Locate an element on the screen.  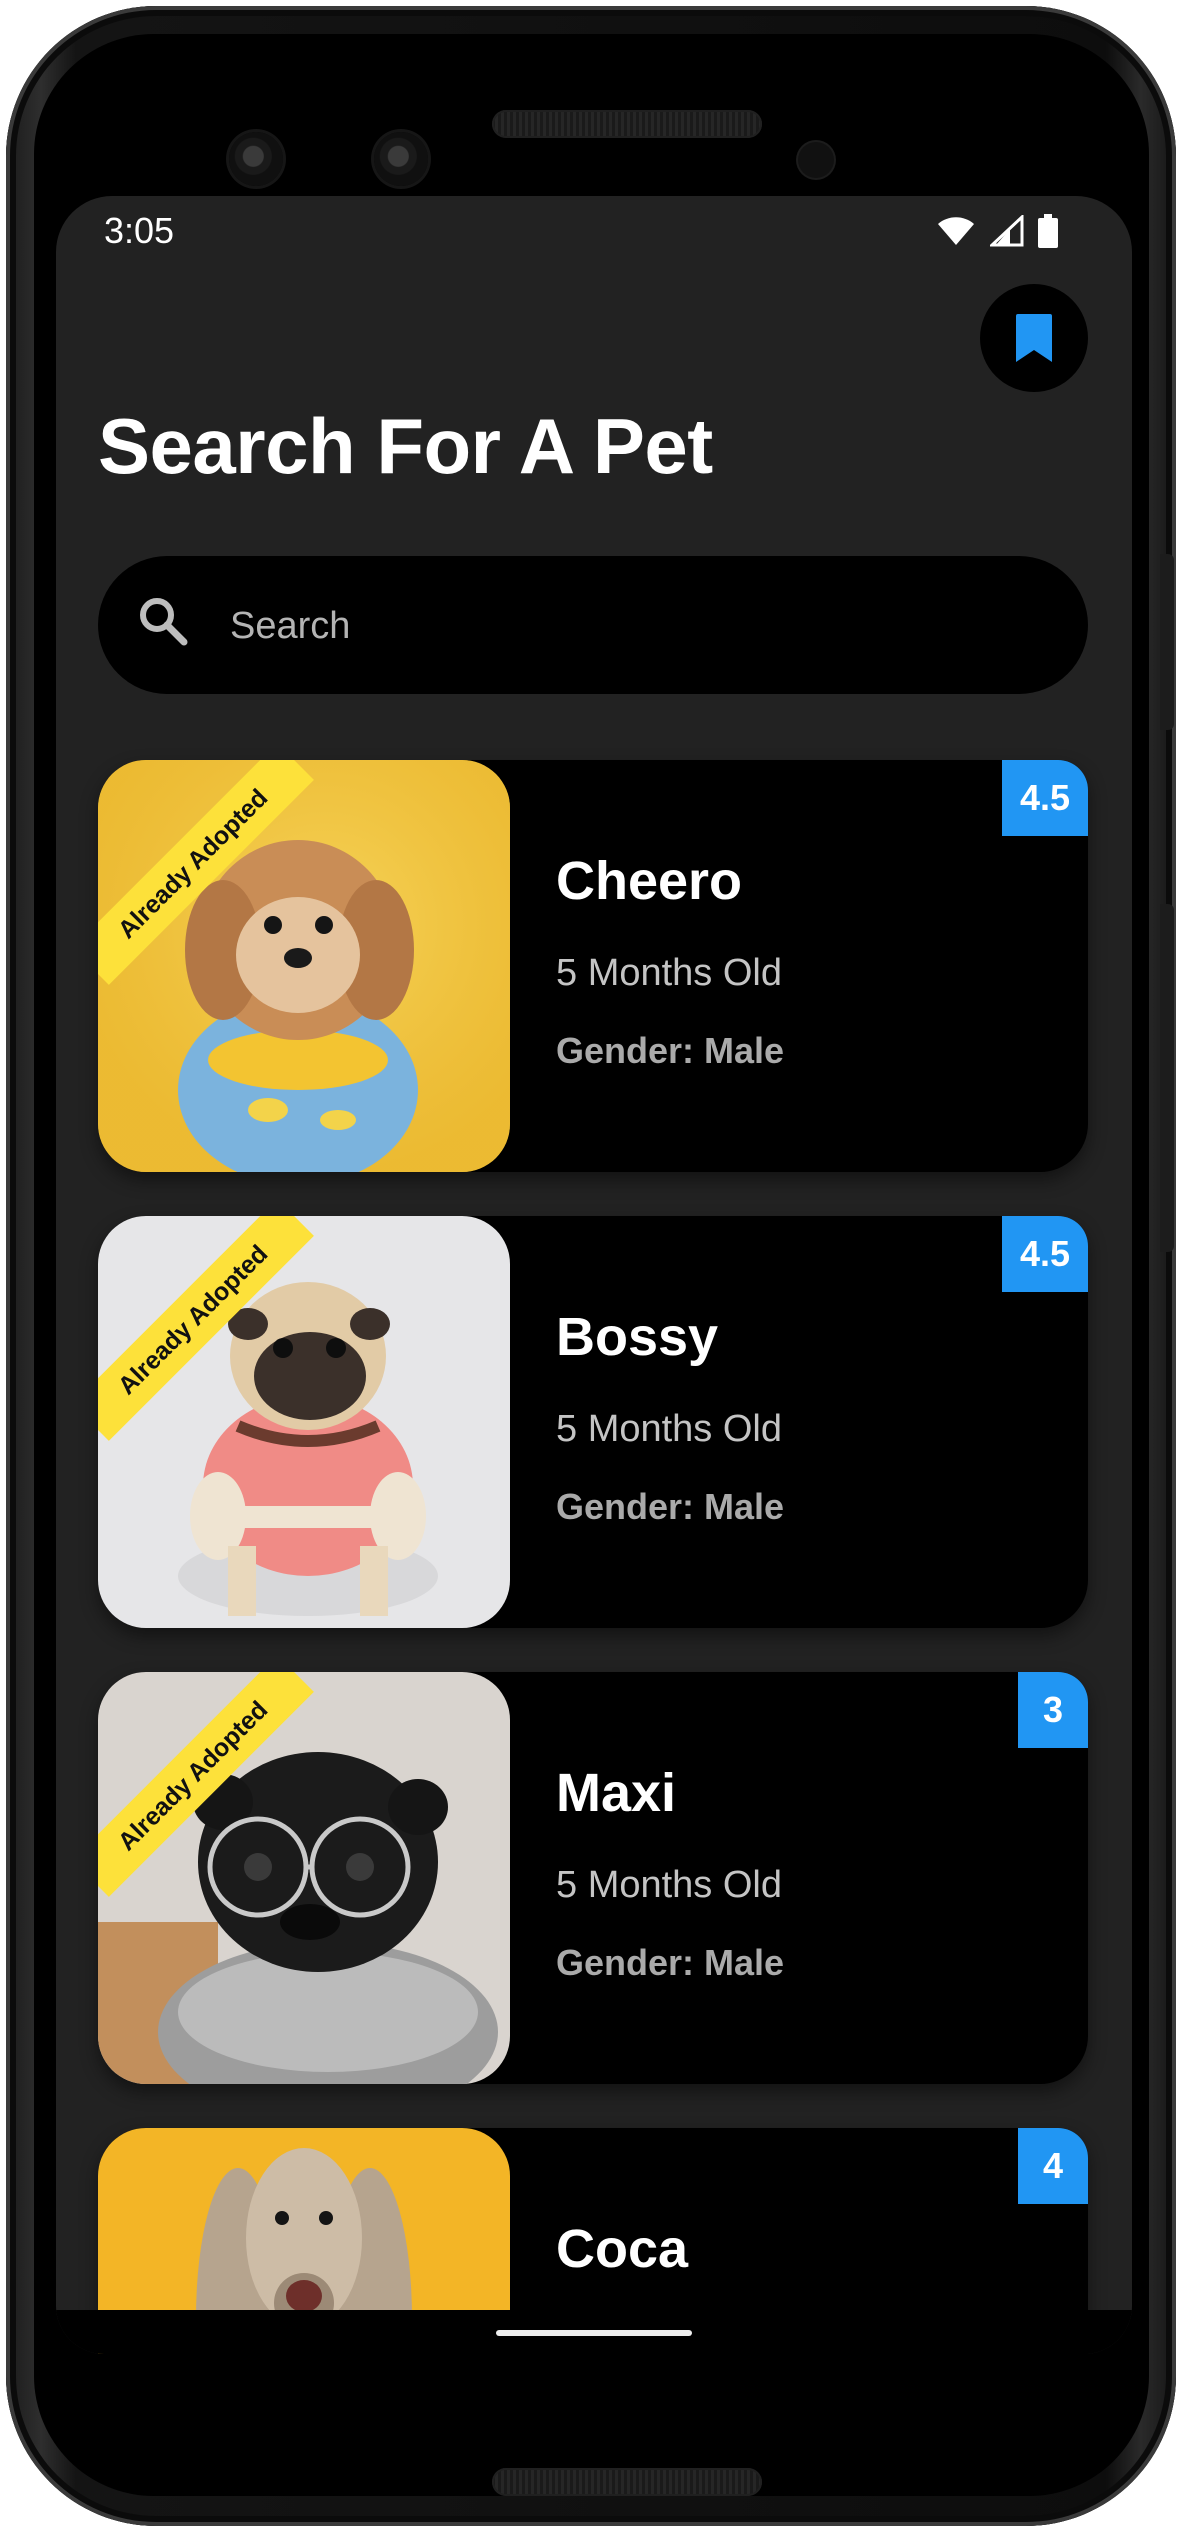
gesture-nav-bar is located at coordinates (594, 2332).